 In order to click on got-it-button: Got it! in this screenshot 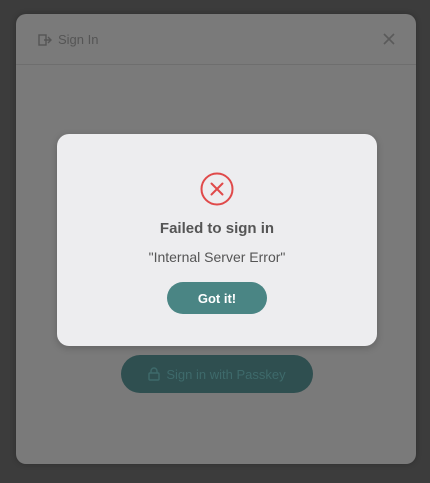, I will do `click(217, 298)`.